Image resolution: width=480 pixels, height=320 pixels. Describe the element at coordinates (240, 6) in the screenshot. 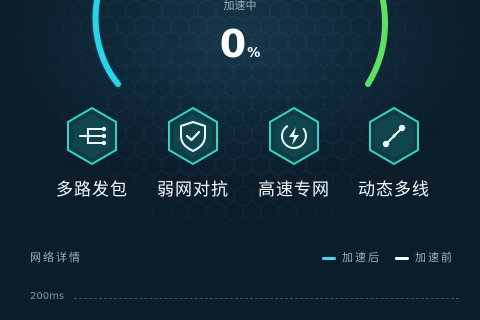

I see `gauge-status-text: 加速中` at that location.